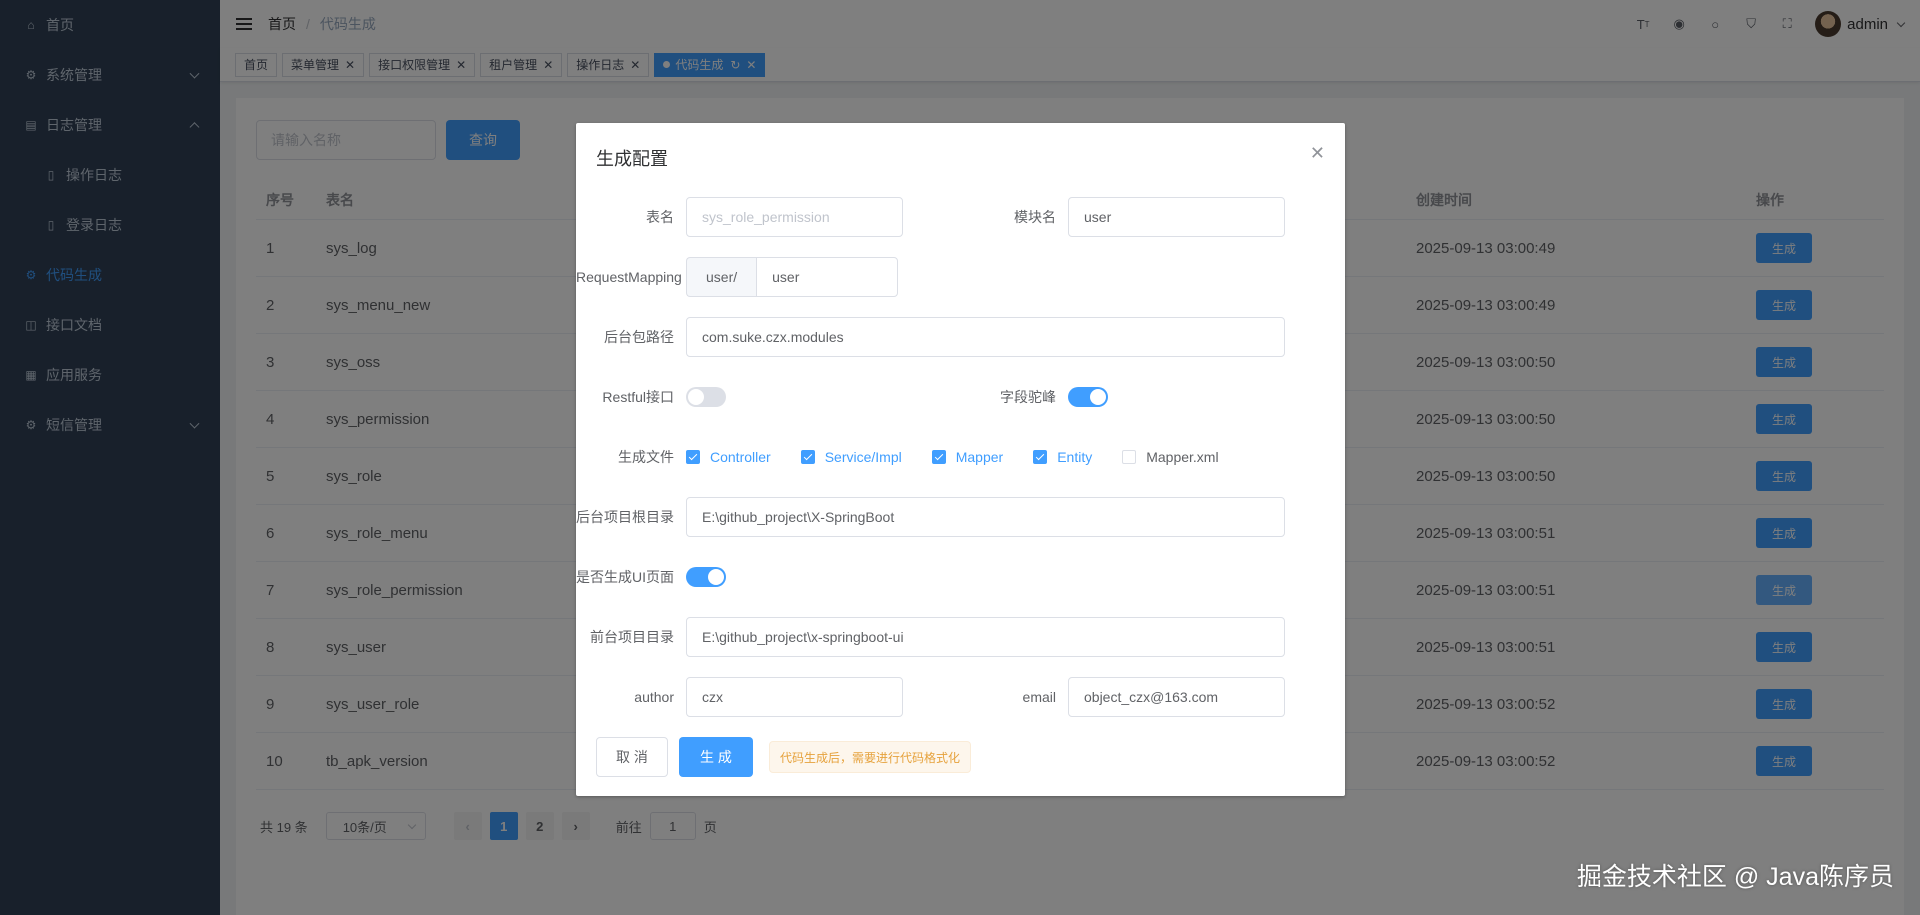 The image size is (1920, 915). What do you see at coordinates (985, 517) in the screenshot?
I see `backend-dir-input` at bounding box center [985, 517].